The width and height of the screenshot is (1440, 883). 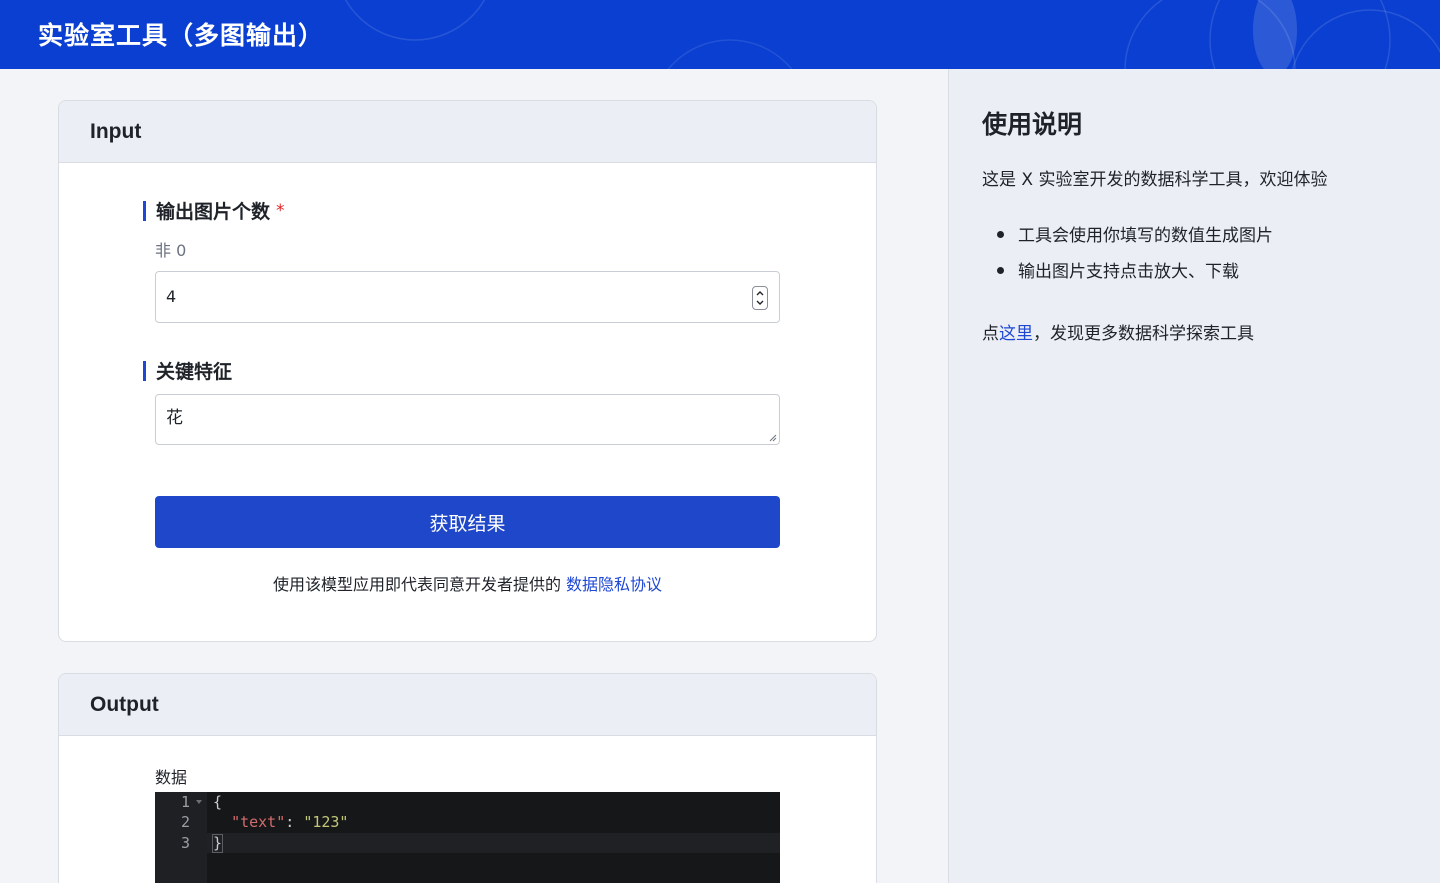 What do you see at coordinates (174, 418) in the screenshot?
I see `feature-value: 花` at bounding box center [174, 418].